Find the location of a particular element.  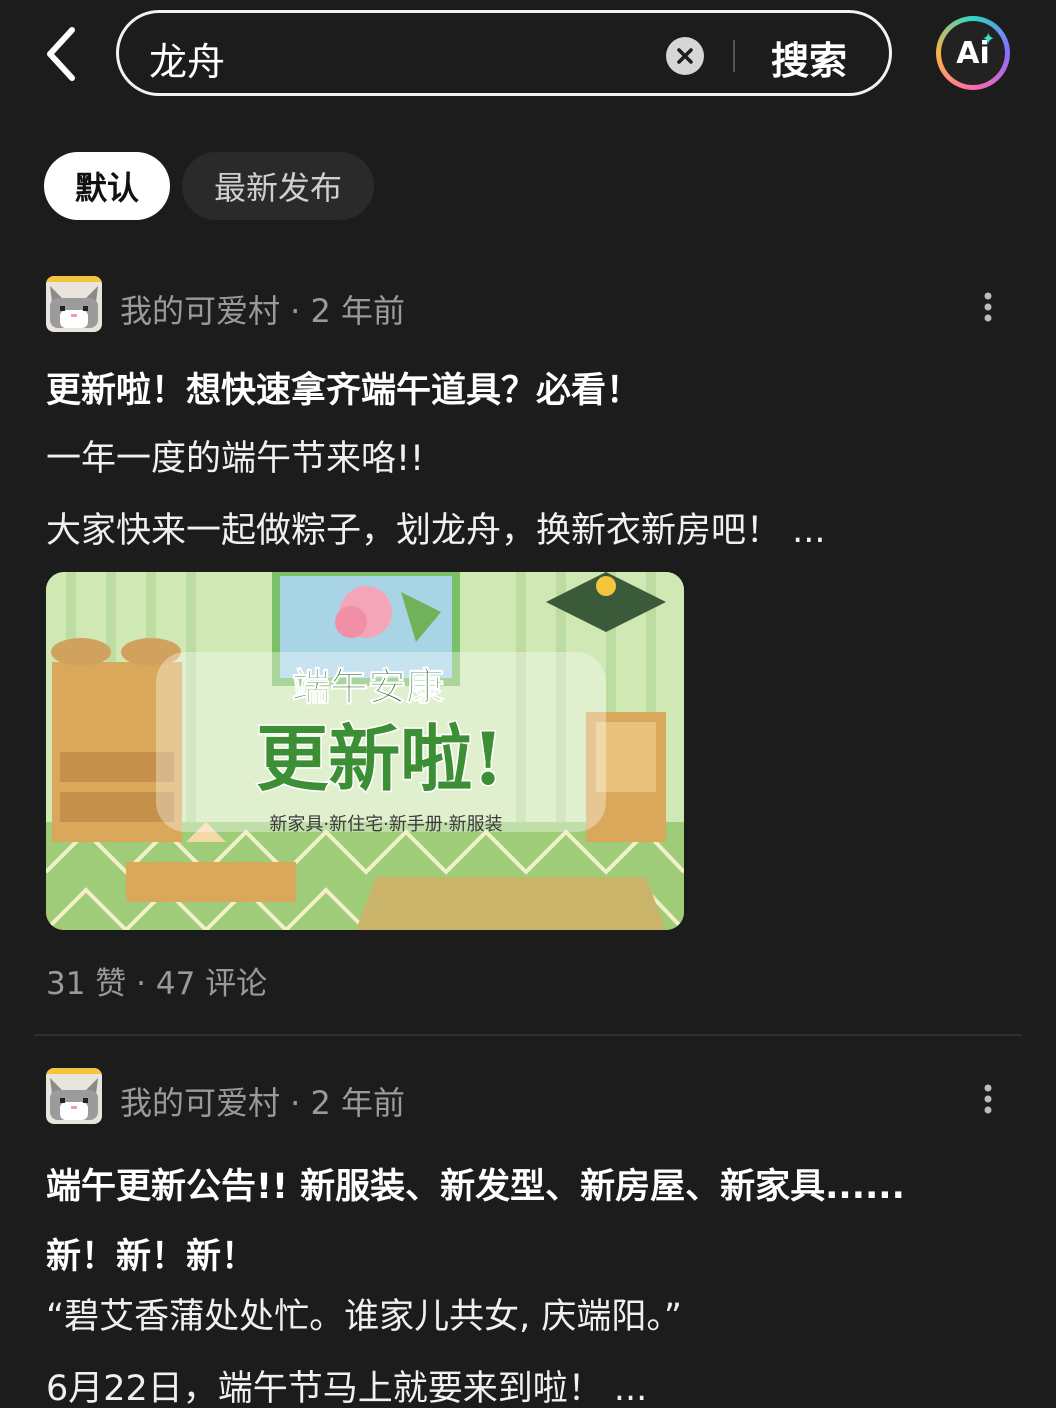

ai-icon: Ai ✦ is located at coordinates (973, 53).